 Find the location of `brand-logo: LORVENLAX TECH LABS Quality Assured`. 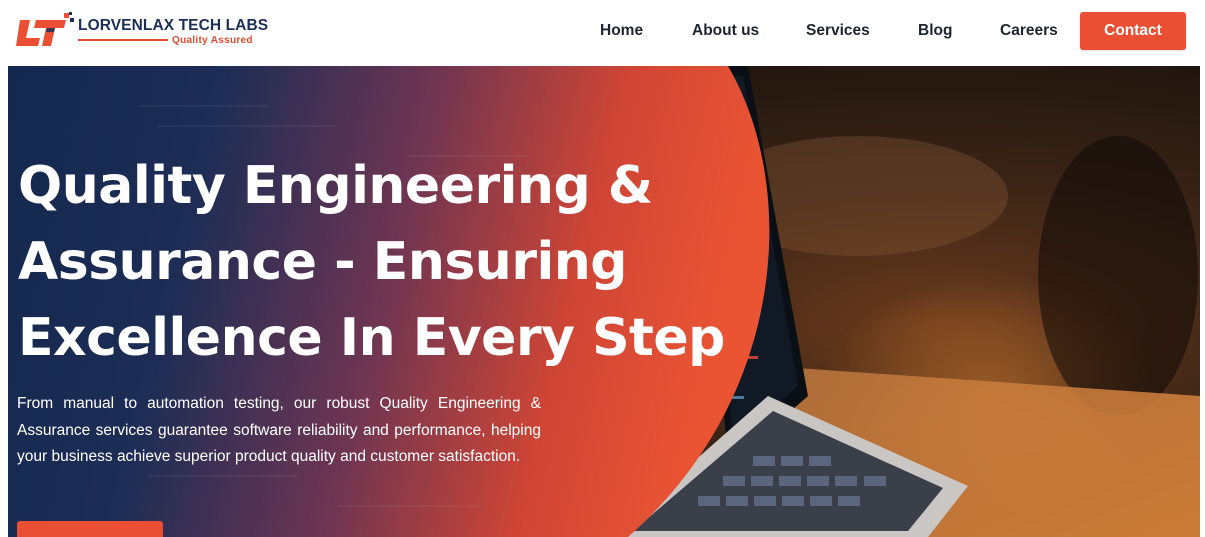

brand-logo: LORVENLAX TECH LABS Quality Assured is located at coordinates (141, 31).